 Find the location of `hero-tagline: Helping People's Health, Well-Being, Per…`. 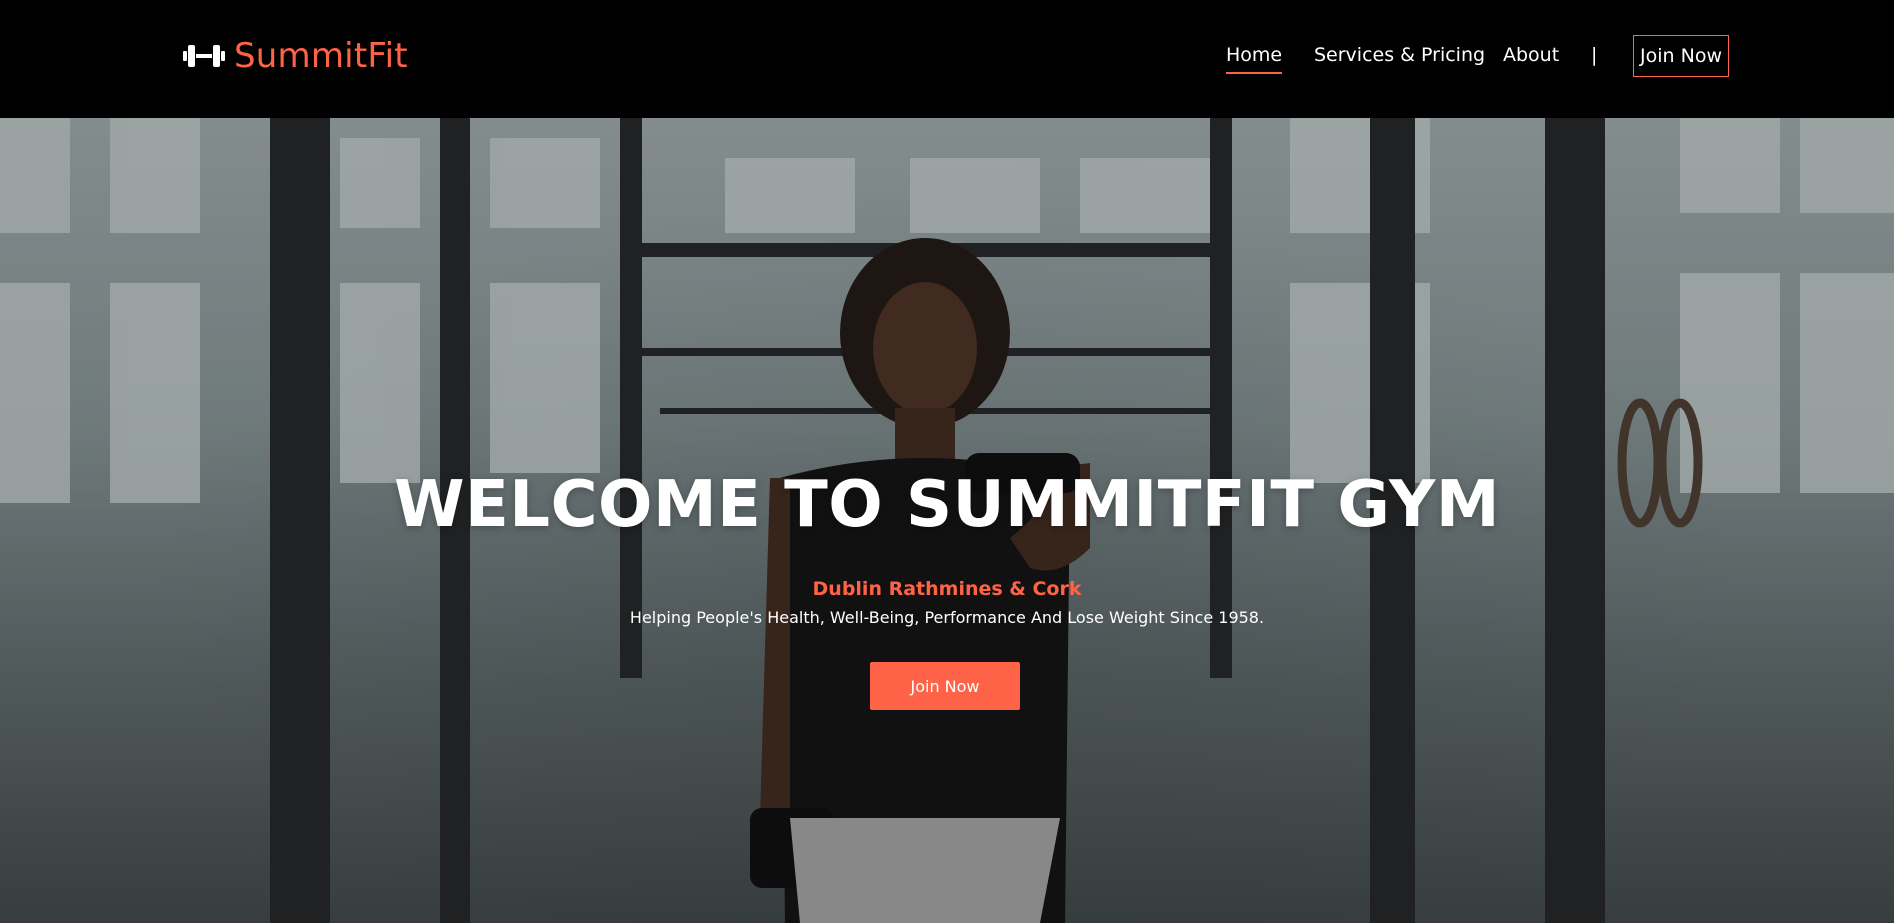

hero-tagline: Helping People's Health, Well-Being, Per… is located at coordinates (947, 617).